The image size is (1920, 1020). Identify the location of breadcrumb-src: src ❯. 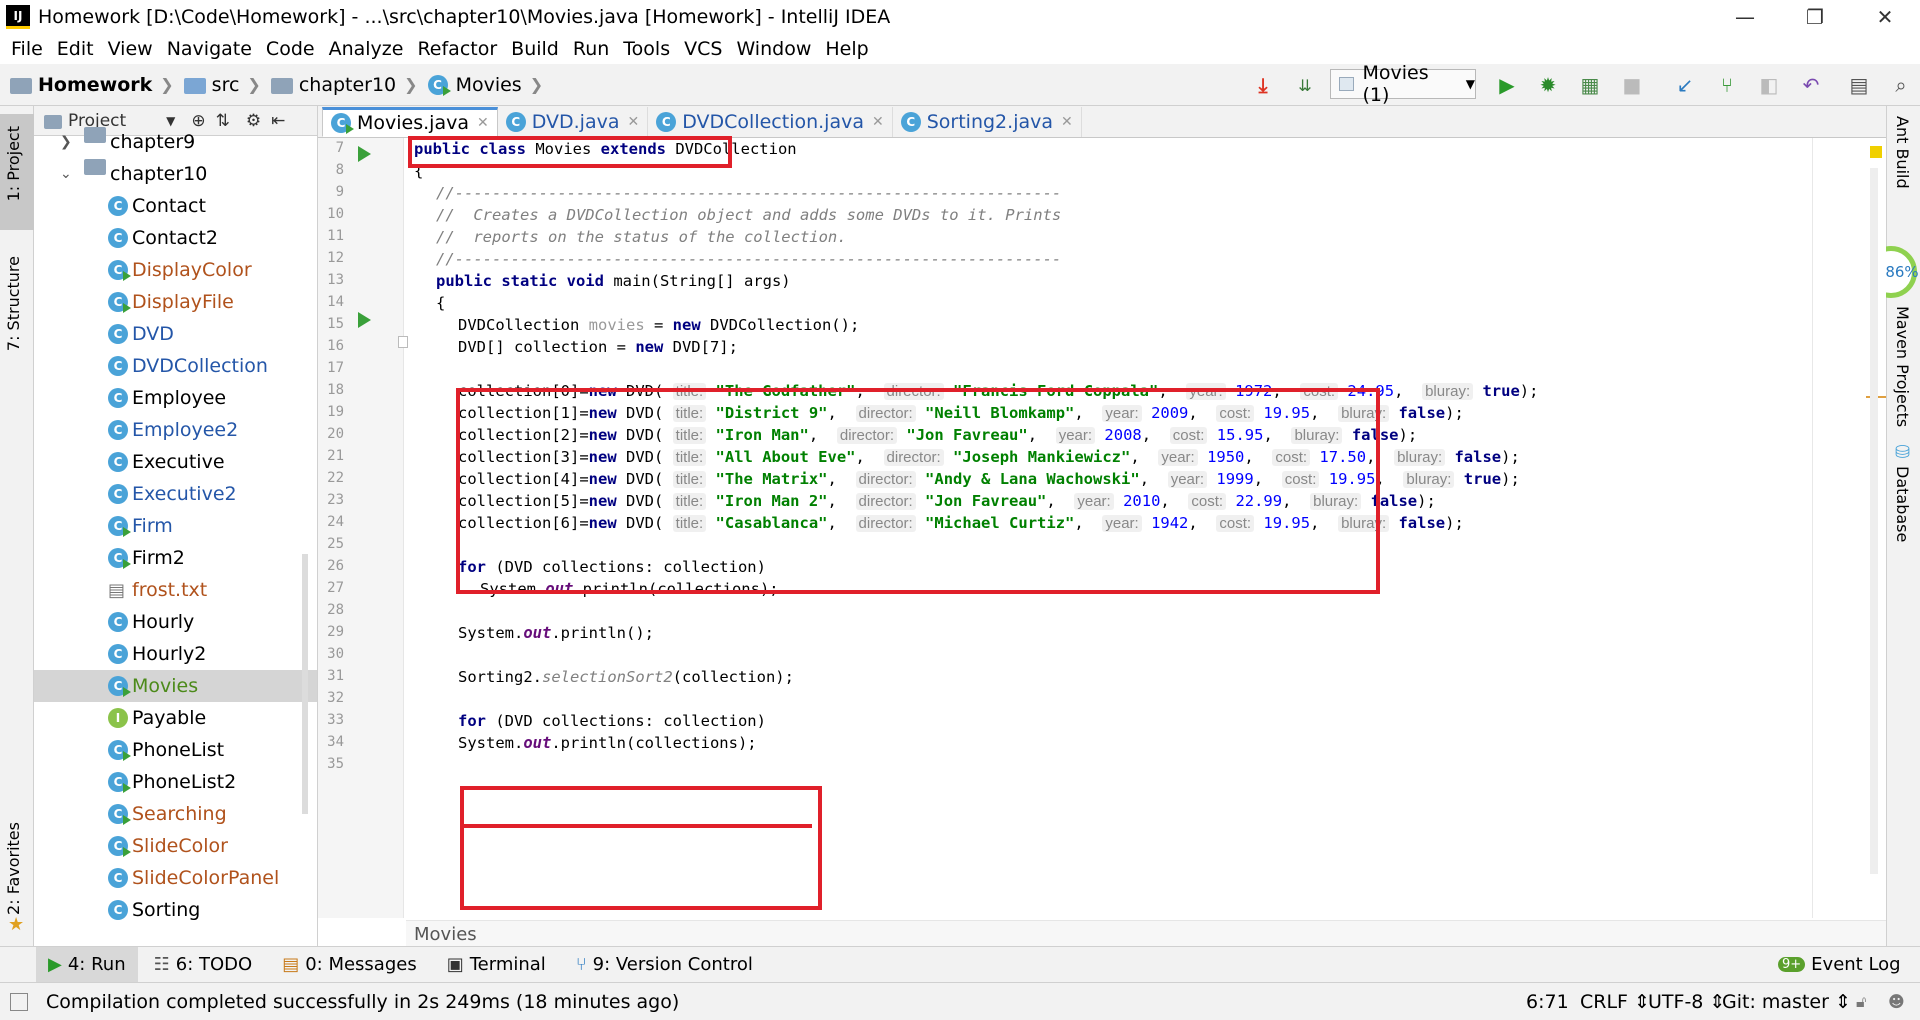
(222, 85).